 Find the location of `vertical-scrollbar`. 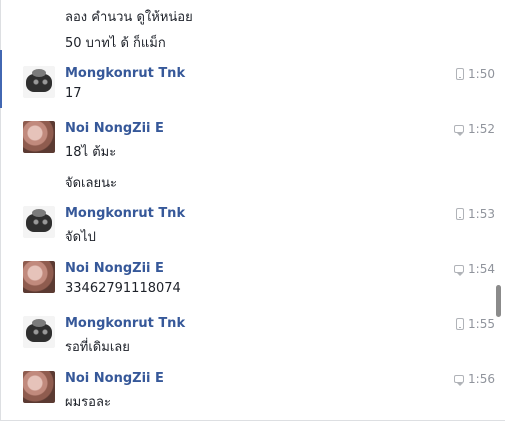

vertical-scrollbar is located at coordinates (498, 301).